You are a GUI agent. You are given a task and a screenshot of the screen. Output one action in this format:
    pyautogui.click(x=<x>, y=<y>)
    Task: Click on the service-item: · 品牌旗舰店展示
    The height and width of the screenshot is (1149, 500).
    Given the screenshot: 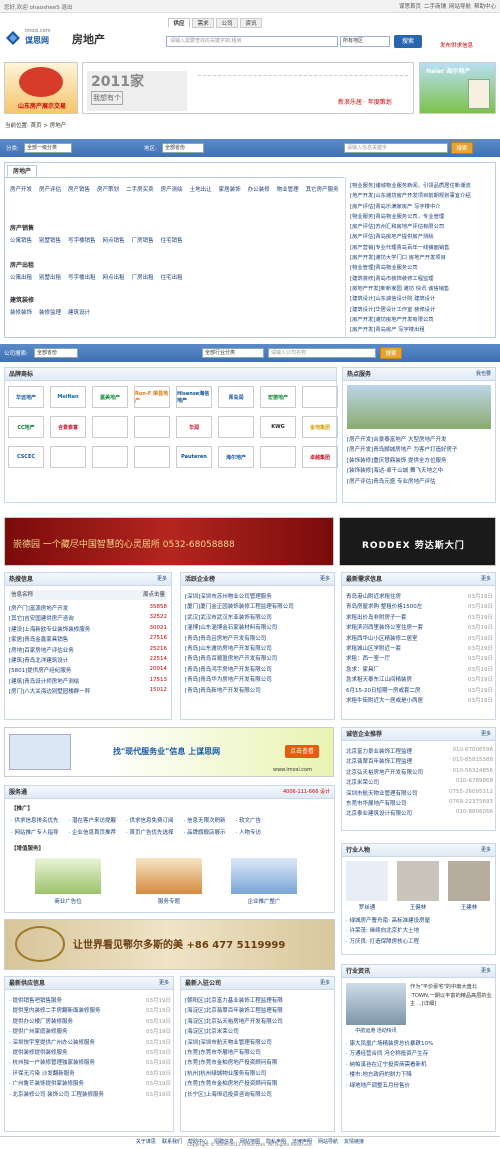 What is the action you would take?
    pyautogui.click(x=205, y=832)
    